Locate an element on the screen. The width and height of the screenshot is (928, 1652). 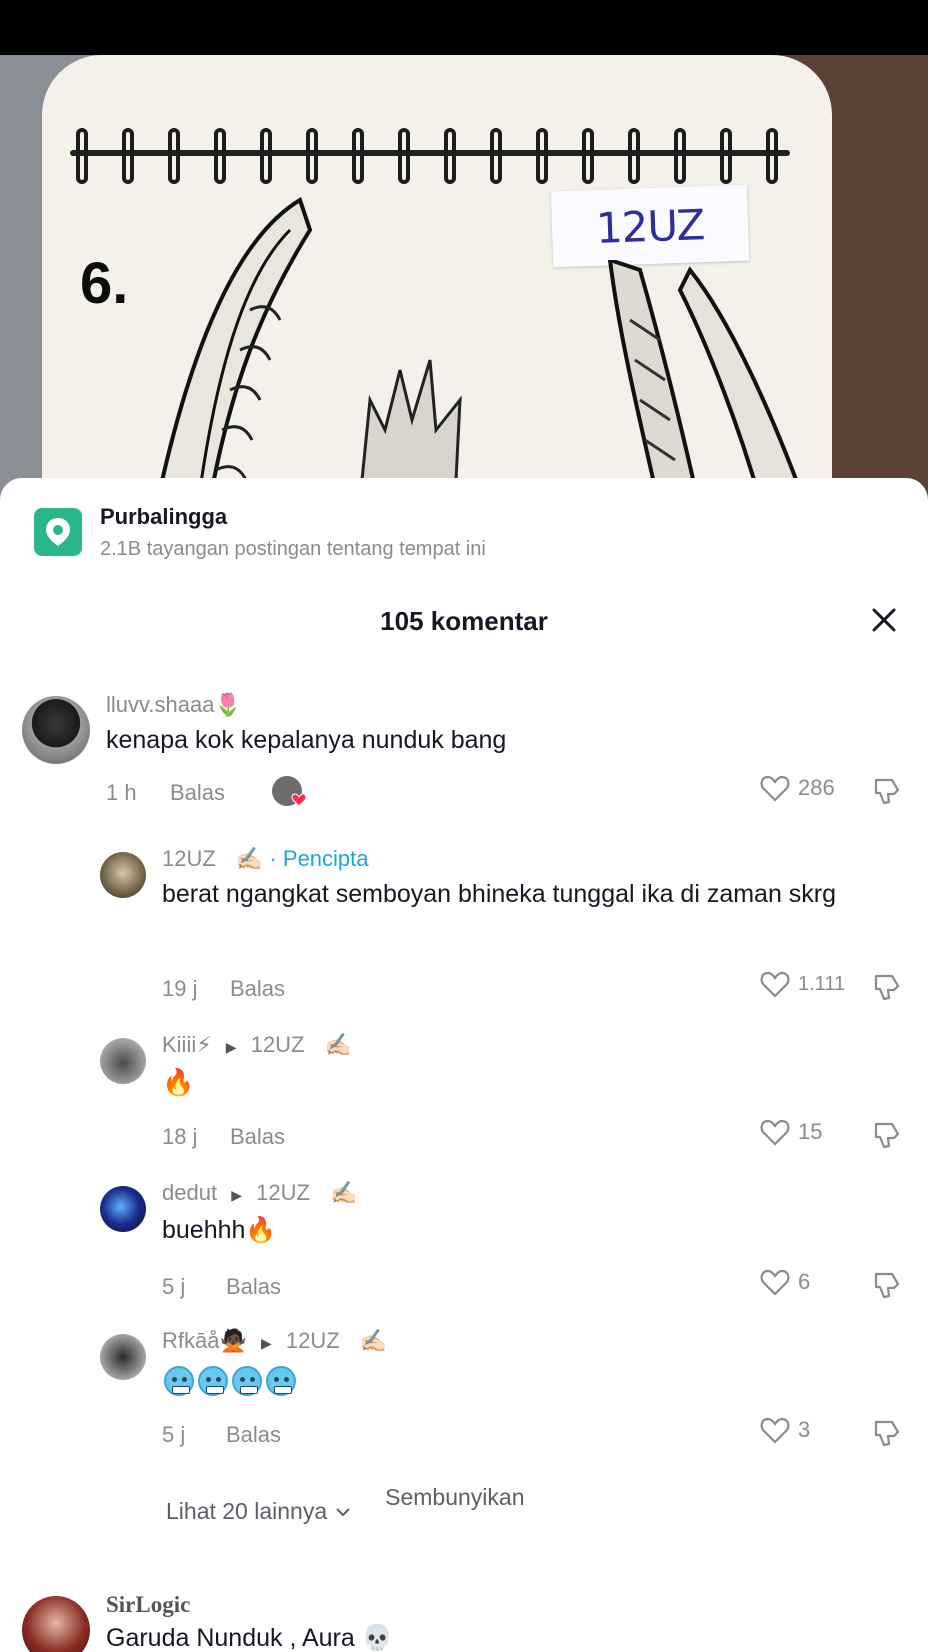
hide-replies-button: Sembunyikan is located at coordinates (454, 1497).